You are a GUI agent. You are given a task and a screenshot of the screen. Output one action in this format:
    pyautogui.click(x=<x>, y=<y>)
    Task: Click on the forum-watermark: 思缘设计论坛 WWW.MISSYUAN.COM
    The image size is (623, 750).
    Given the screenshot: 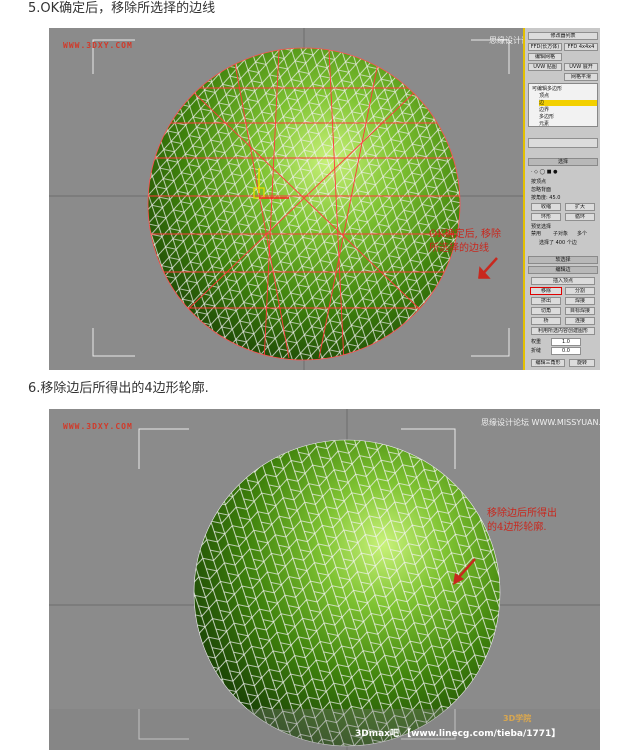 What is the action you would take?
    pyautogui.click(x=540, y=422)
    